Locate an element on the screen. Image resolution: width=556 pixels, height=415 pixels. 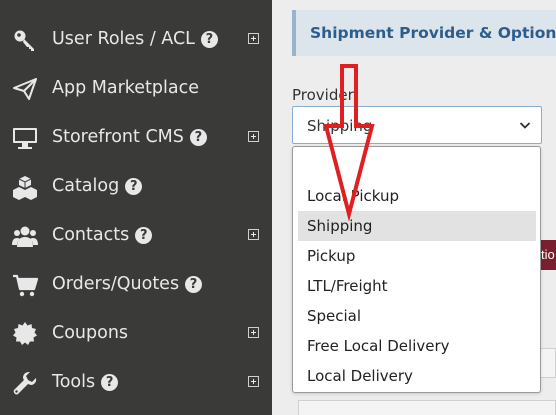
sidebar-item-user-roles: User Roles / ACL? is located at coordinates (136, 39).